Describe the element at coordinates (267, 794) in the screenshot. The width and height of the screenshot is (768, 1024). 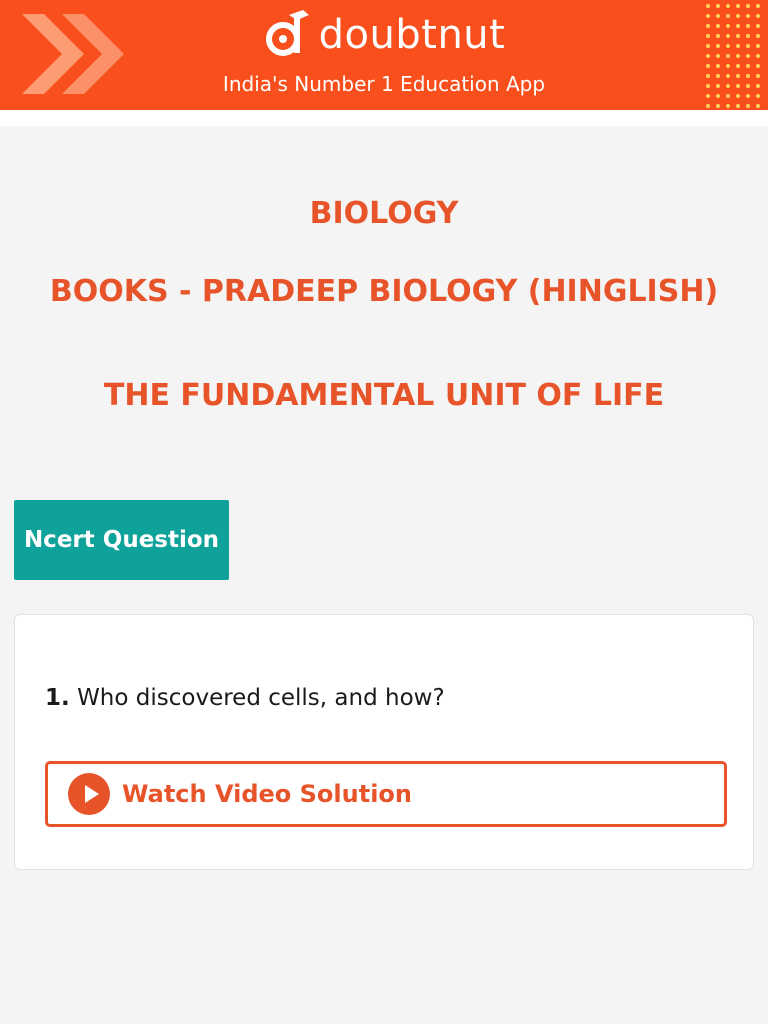
I see `watch-video-solution-label: Watch Video Solution` at that location.